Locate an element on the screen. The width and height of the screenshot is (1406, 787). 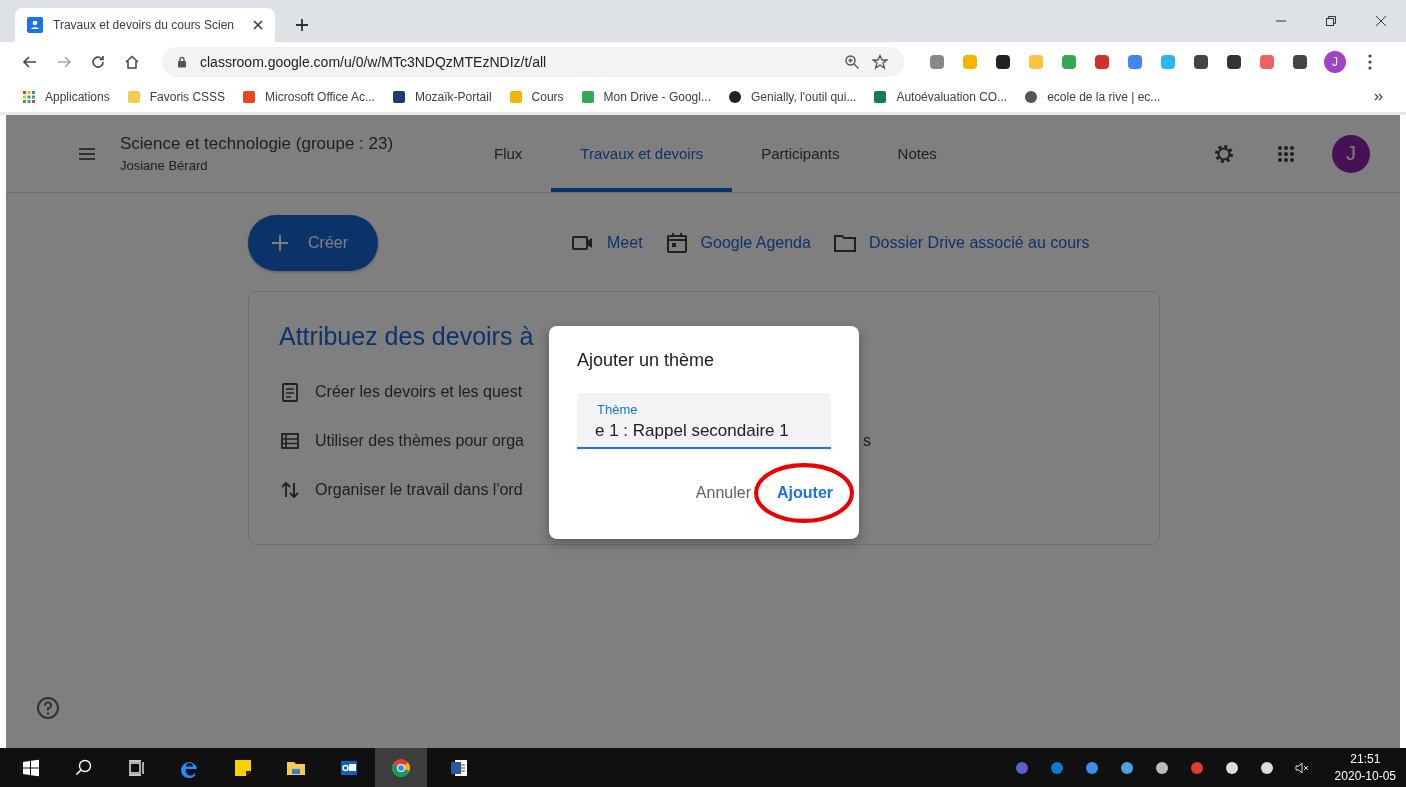
text-field: Thème e 1 : Rappel secondaire 1 is located at coordinates (704, 421).